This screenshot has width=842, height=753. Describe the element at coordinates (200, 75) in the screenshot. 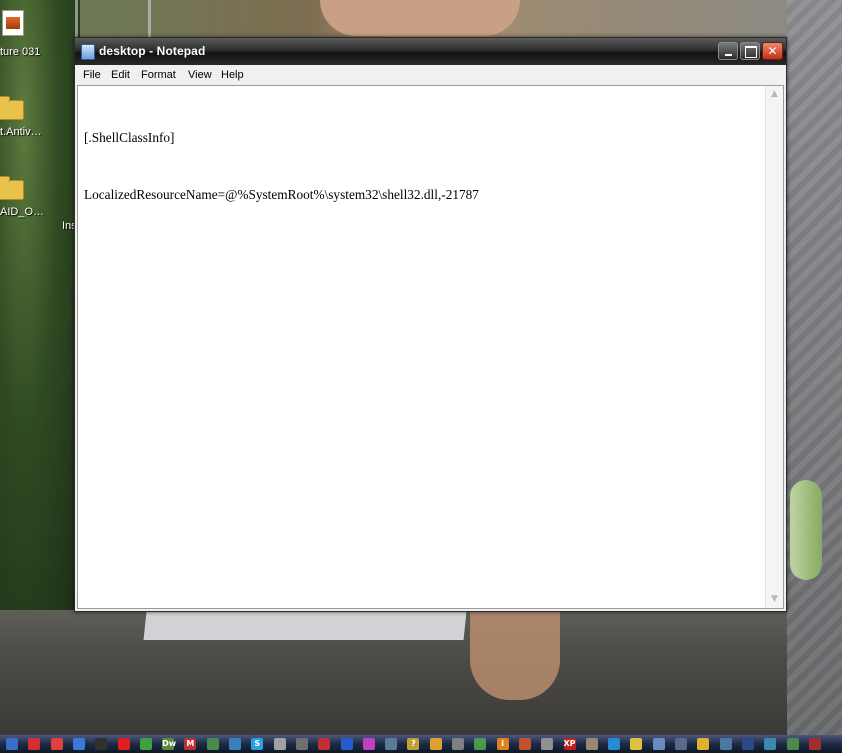

I see `menu-view: View` at that location.